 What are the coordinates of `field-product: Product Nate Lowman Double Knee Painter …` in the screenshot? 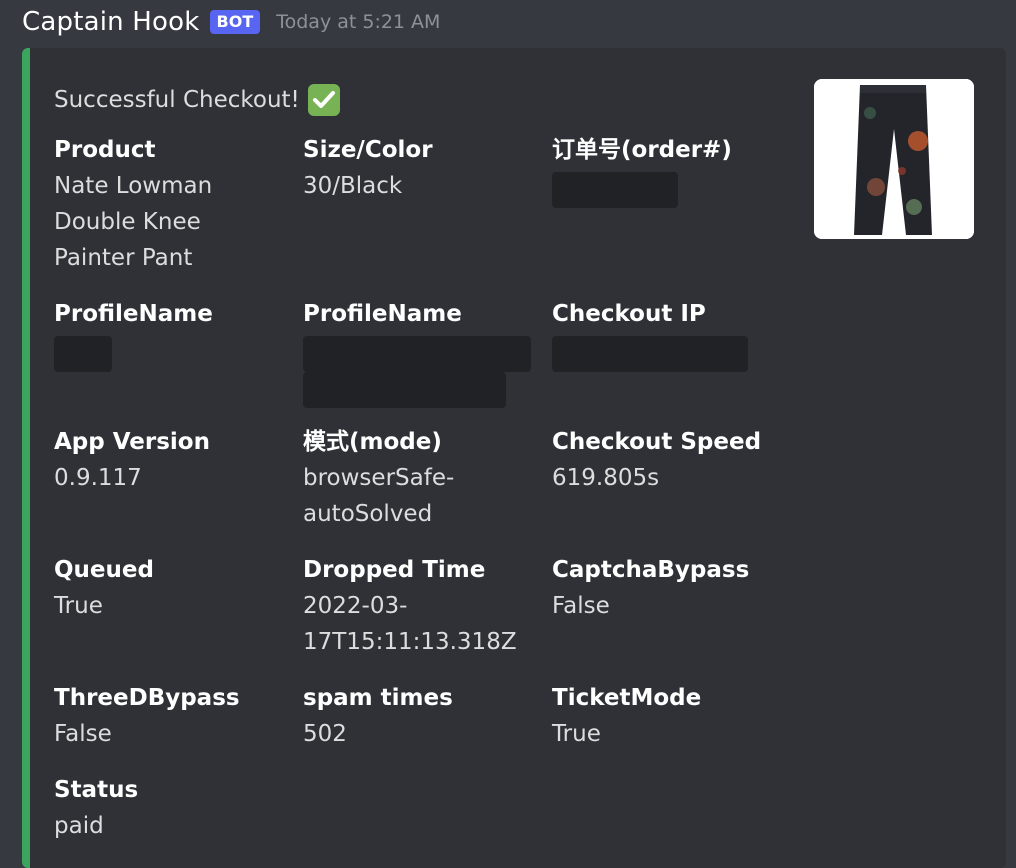 It's located at (133, 204).